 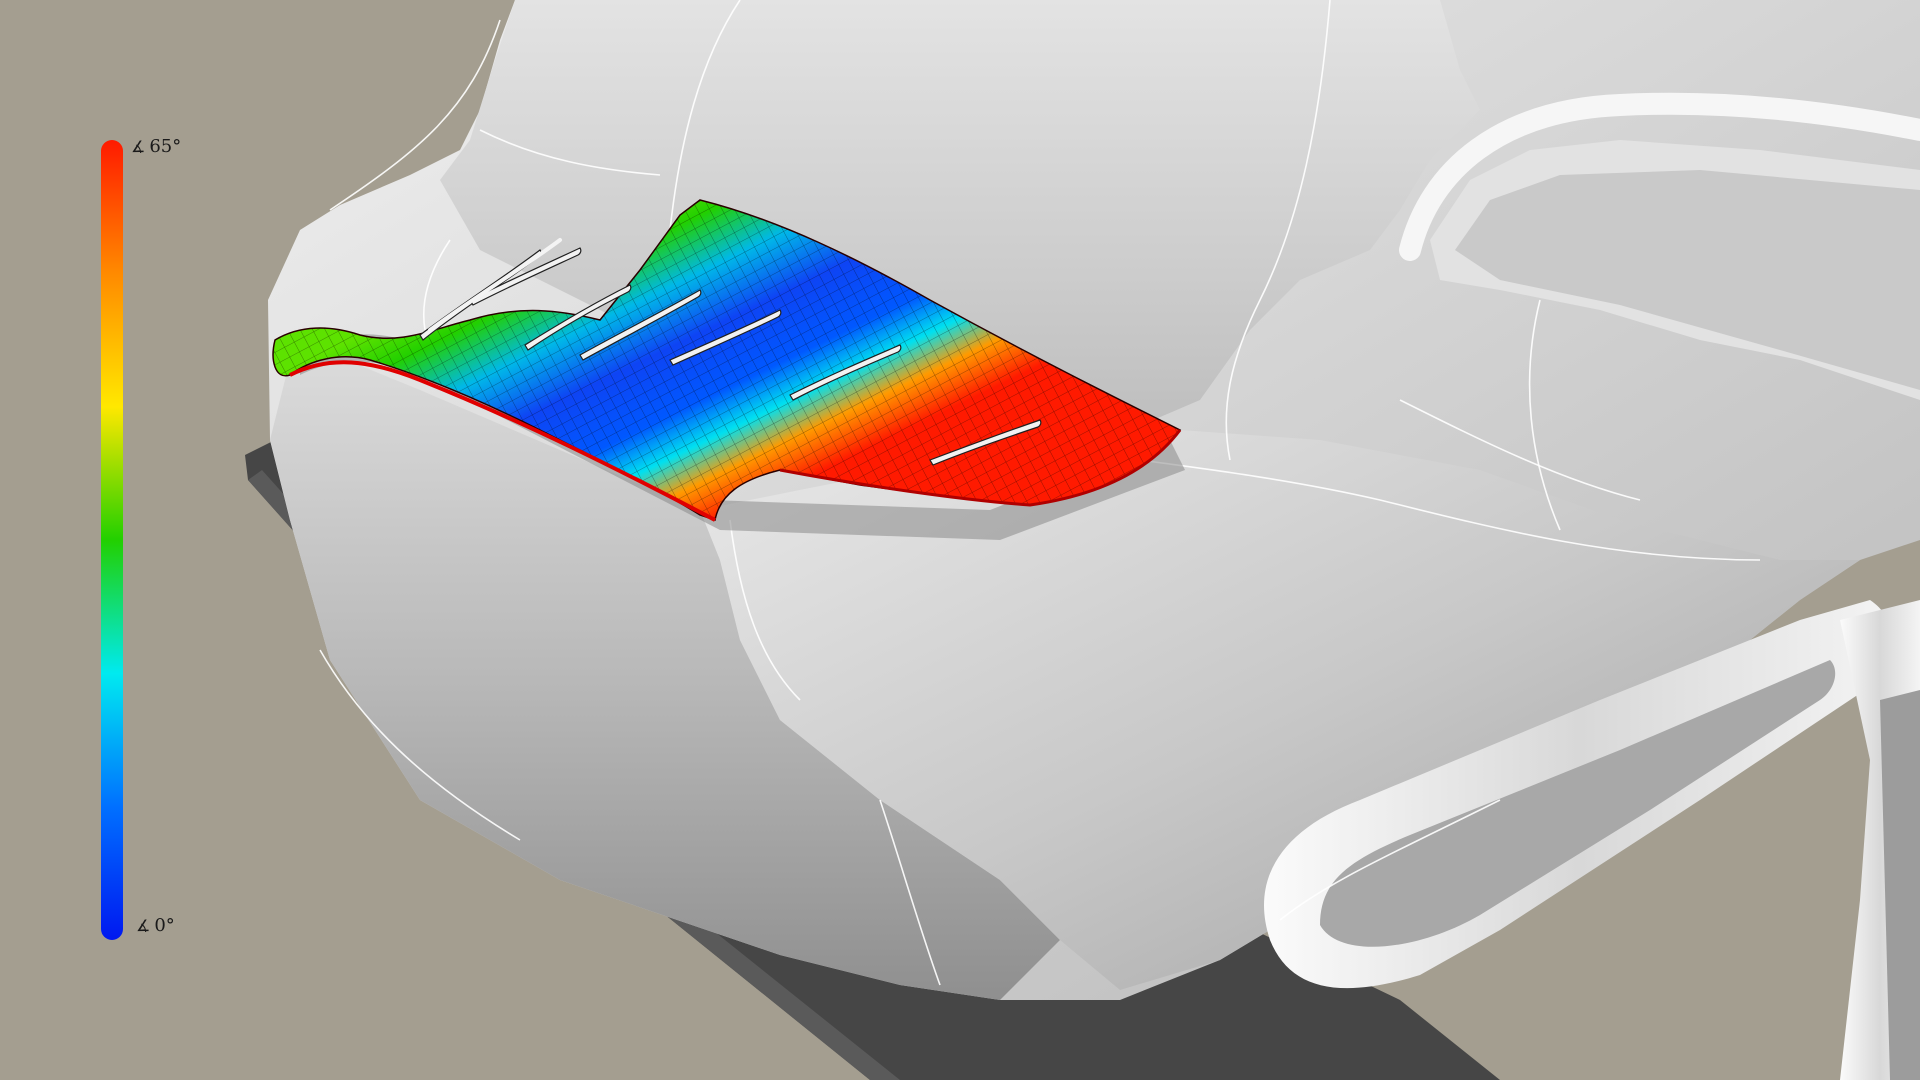 I want to click on legend-max-label: ∡ 65°, so click(x=156, y=146).